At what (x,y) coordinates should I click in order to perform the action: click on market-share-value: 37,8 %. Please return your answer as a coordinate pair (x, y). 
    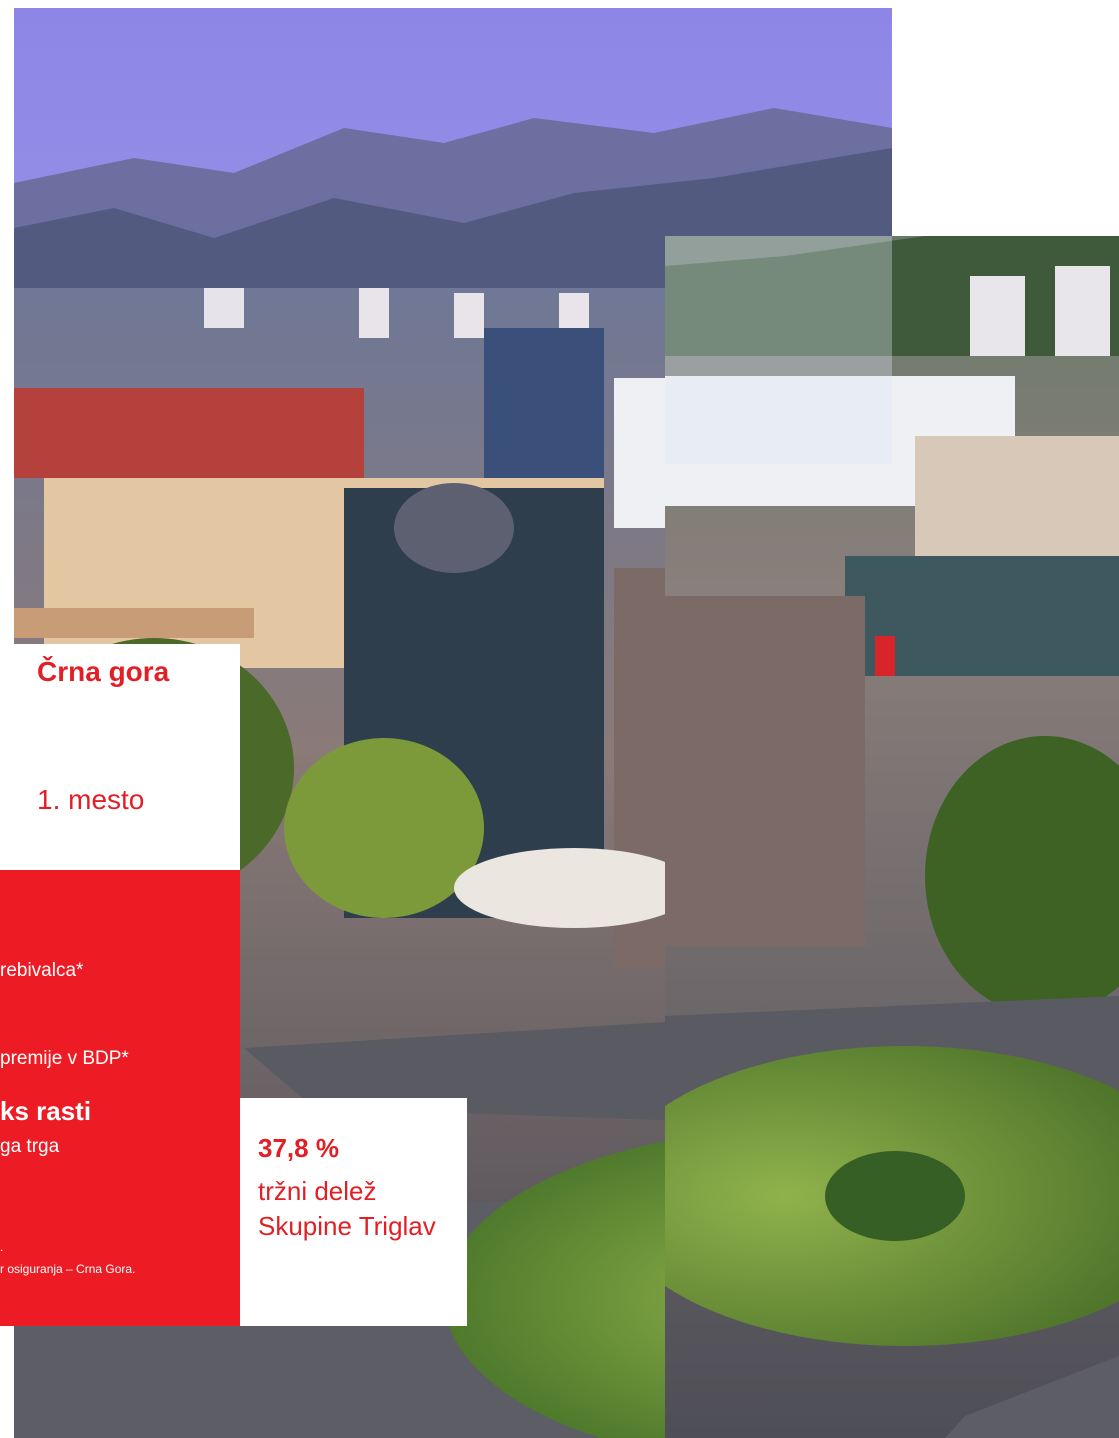
    Looking at the image, I should click on (298, 1148).